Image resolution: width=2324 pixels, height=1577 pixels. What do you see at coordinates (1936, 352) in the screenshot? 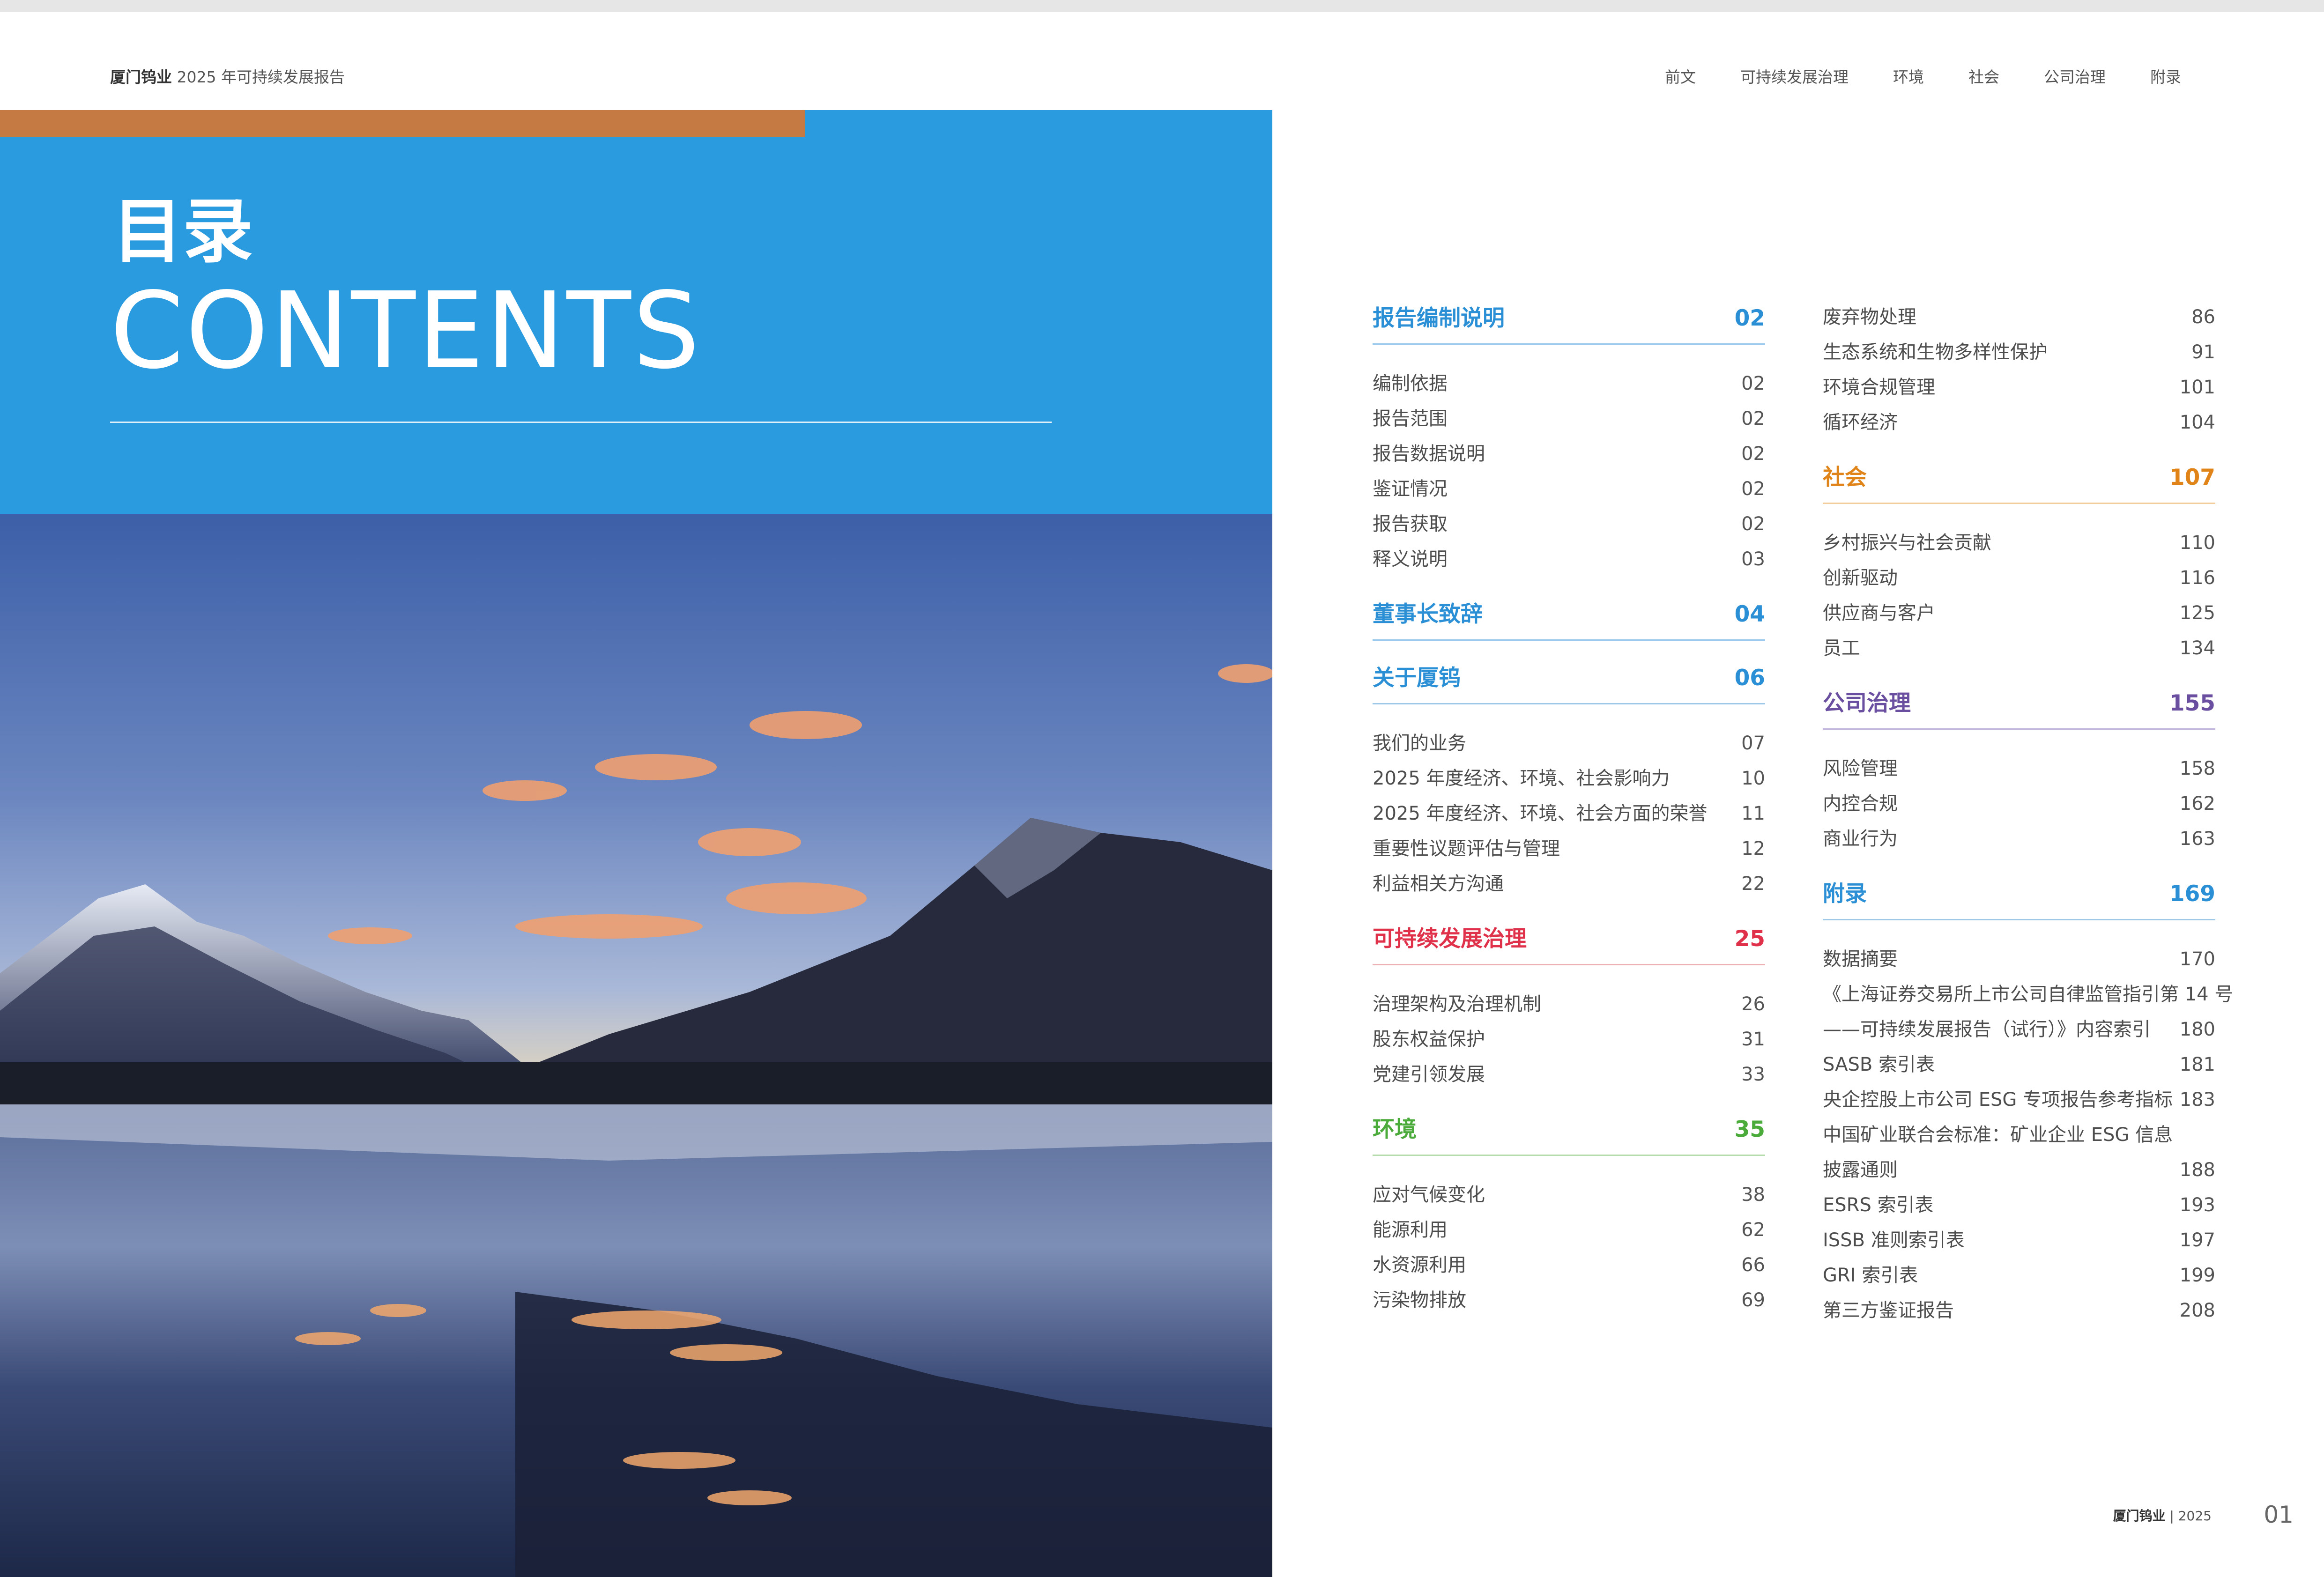
I see `toc-item-label: 生态系统和生物多样性保护` at bounding box center [1936, 352].